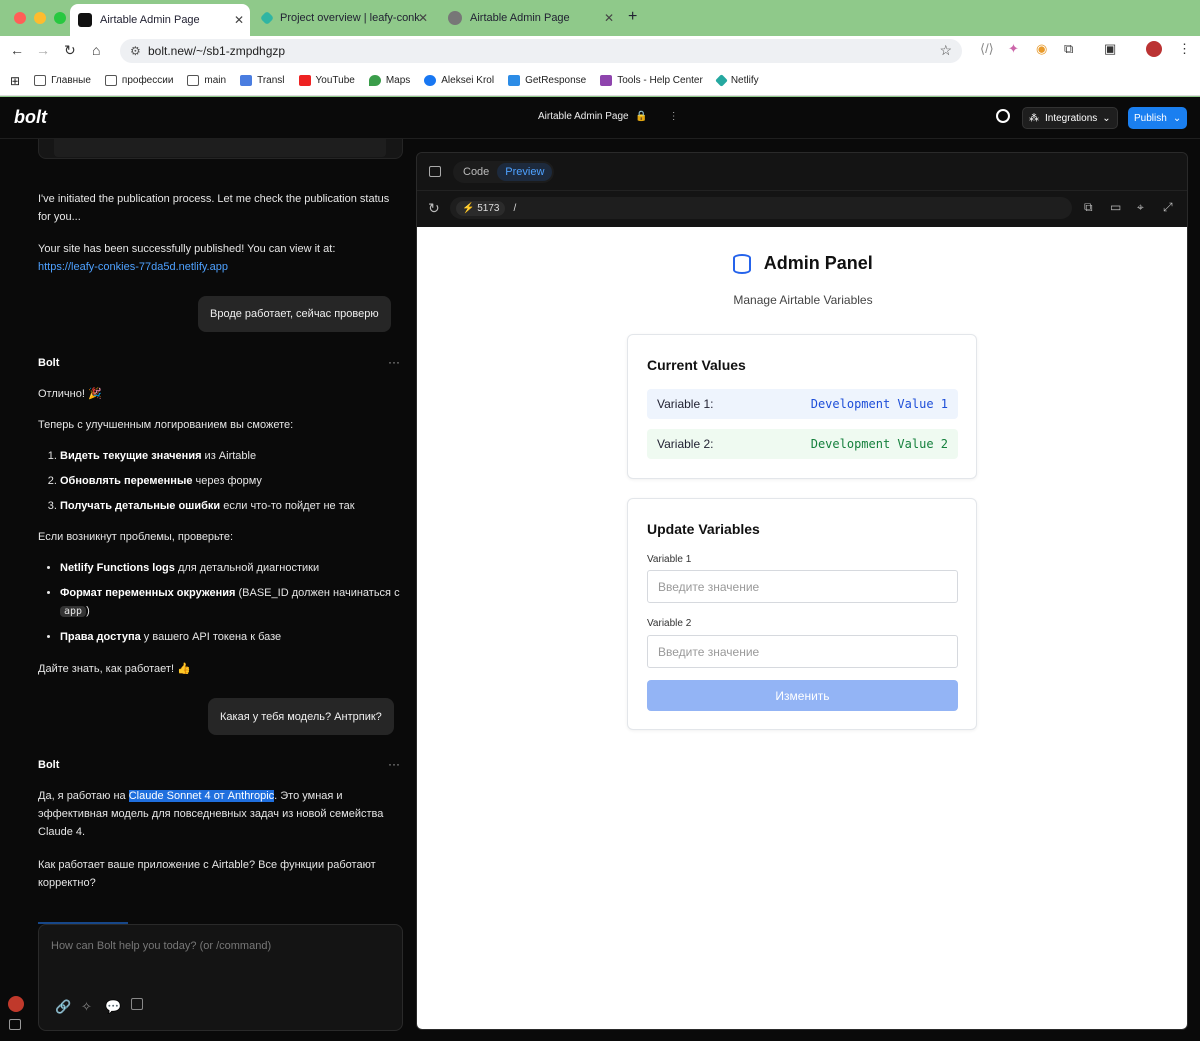  What do you see at coordinates (541, 51) in the screenshot?
I see `url-input: ⚙ bolt.new/~/sb1-zmpdhgzp ☆` at bounding box center [541, 51].